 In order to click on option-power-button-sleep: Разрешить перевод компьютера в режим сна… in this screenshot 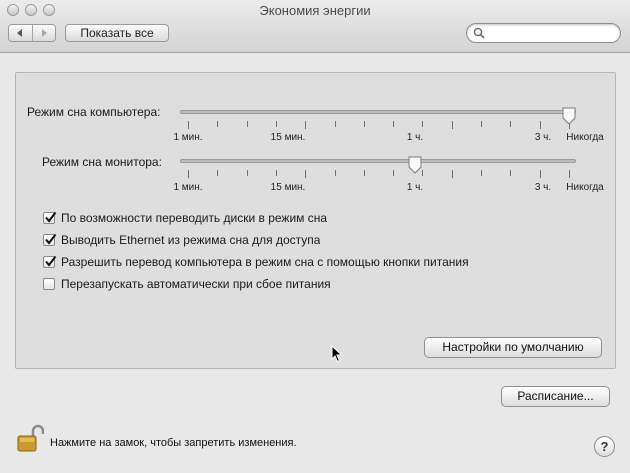, I will do `click(283, 262)`.